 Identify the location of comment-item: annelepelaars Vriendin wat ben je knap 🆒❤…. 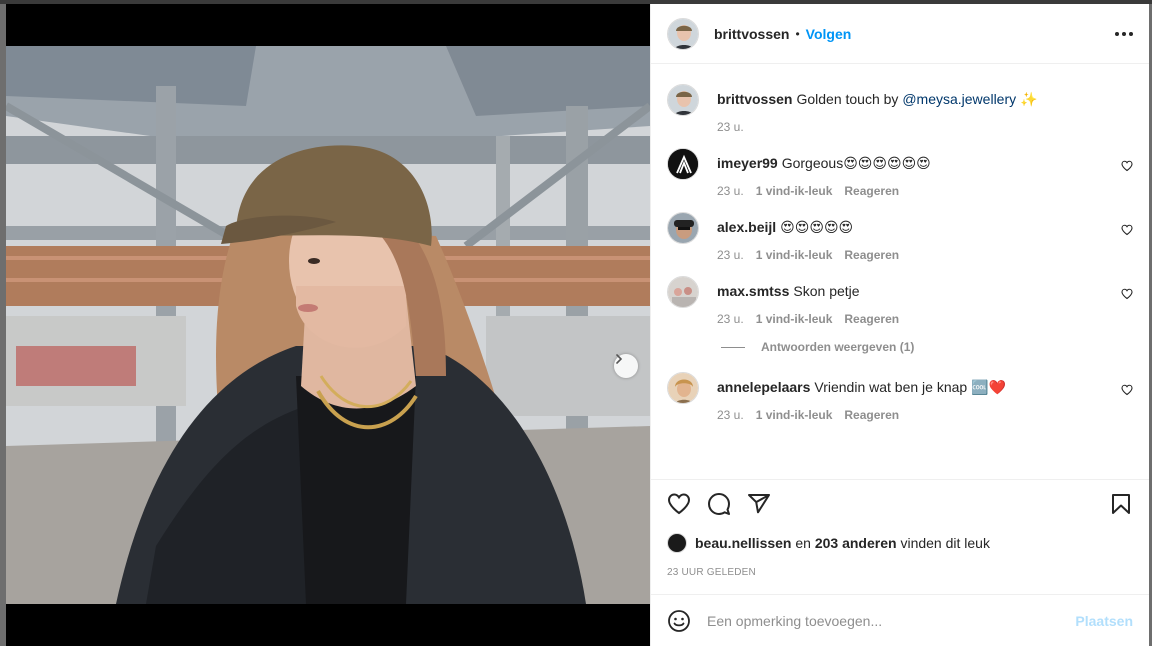
(900, 397).